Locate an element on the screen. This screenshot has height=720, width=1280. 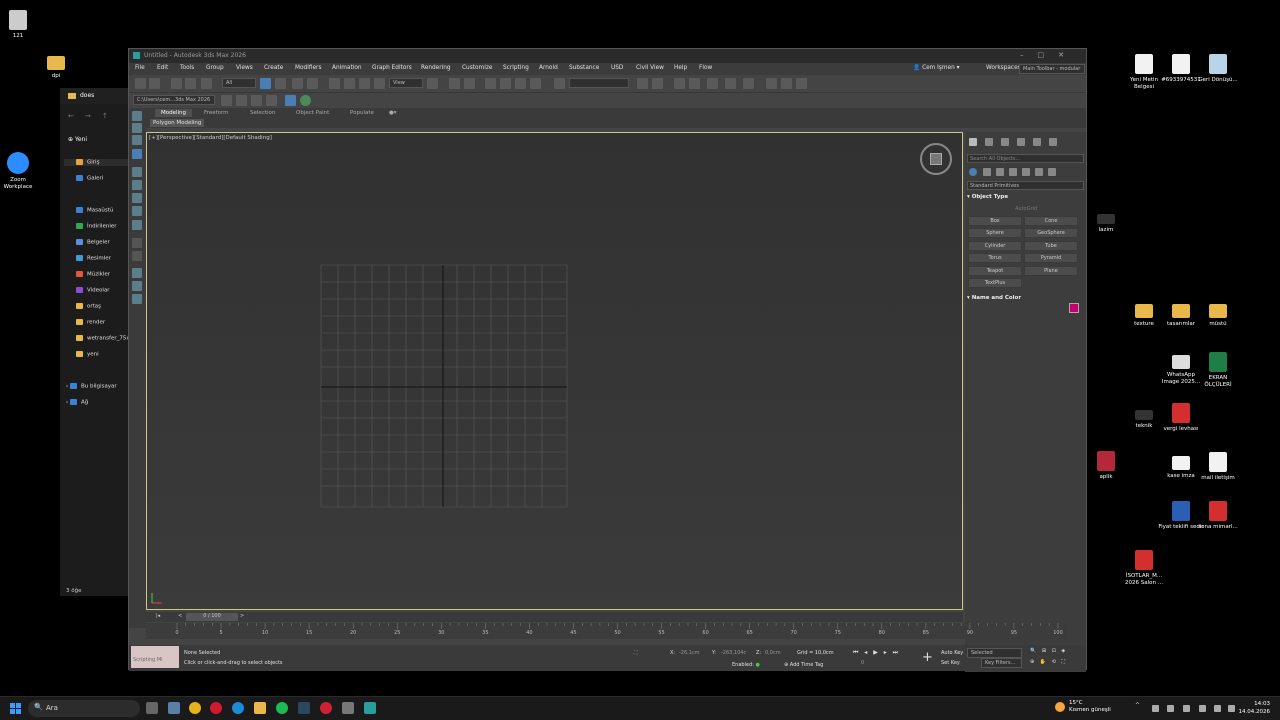
nav-item-indirilenler: İndirilenler is located at coordinates (96, 226).